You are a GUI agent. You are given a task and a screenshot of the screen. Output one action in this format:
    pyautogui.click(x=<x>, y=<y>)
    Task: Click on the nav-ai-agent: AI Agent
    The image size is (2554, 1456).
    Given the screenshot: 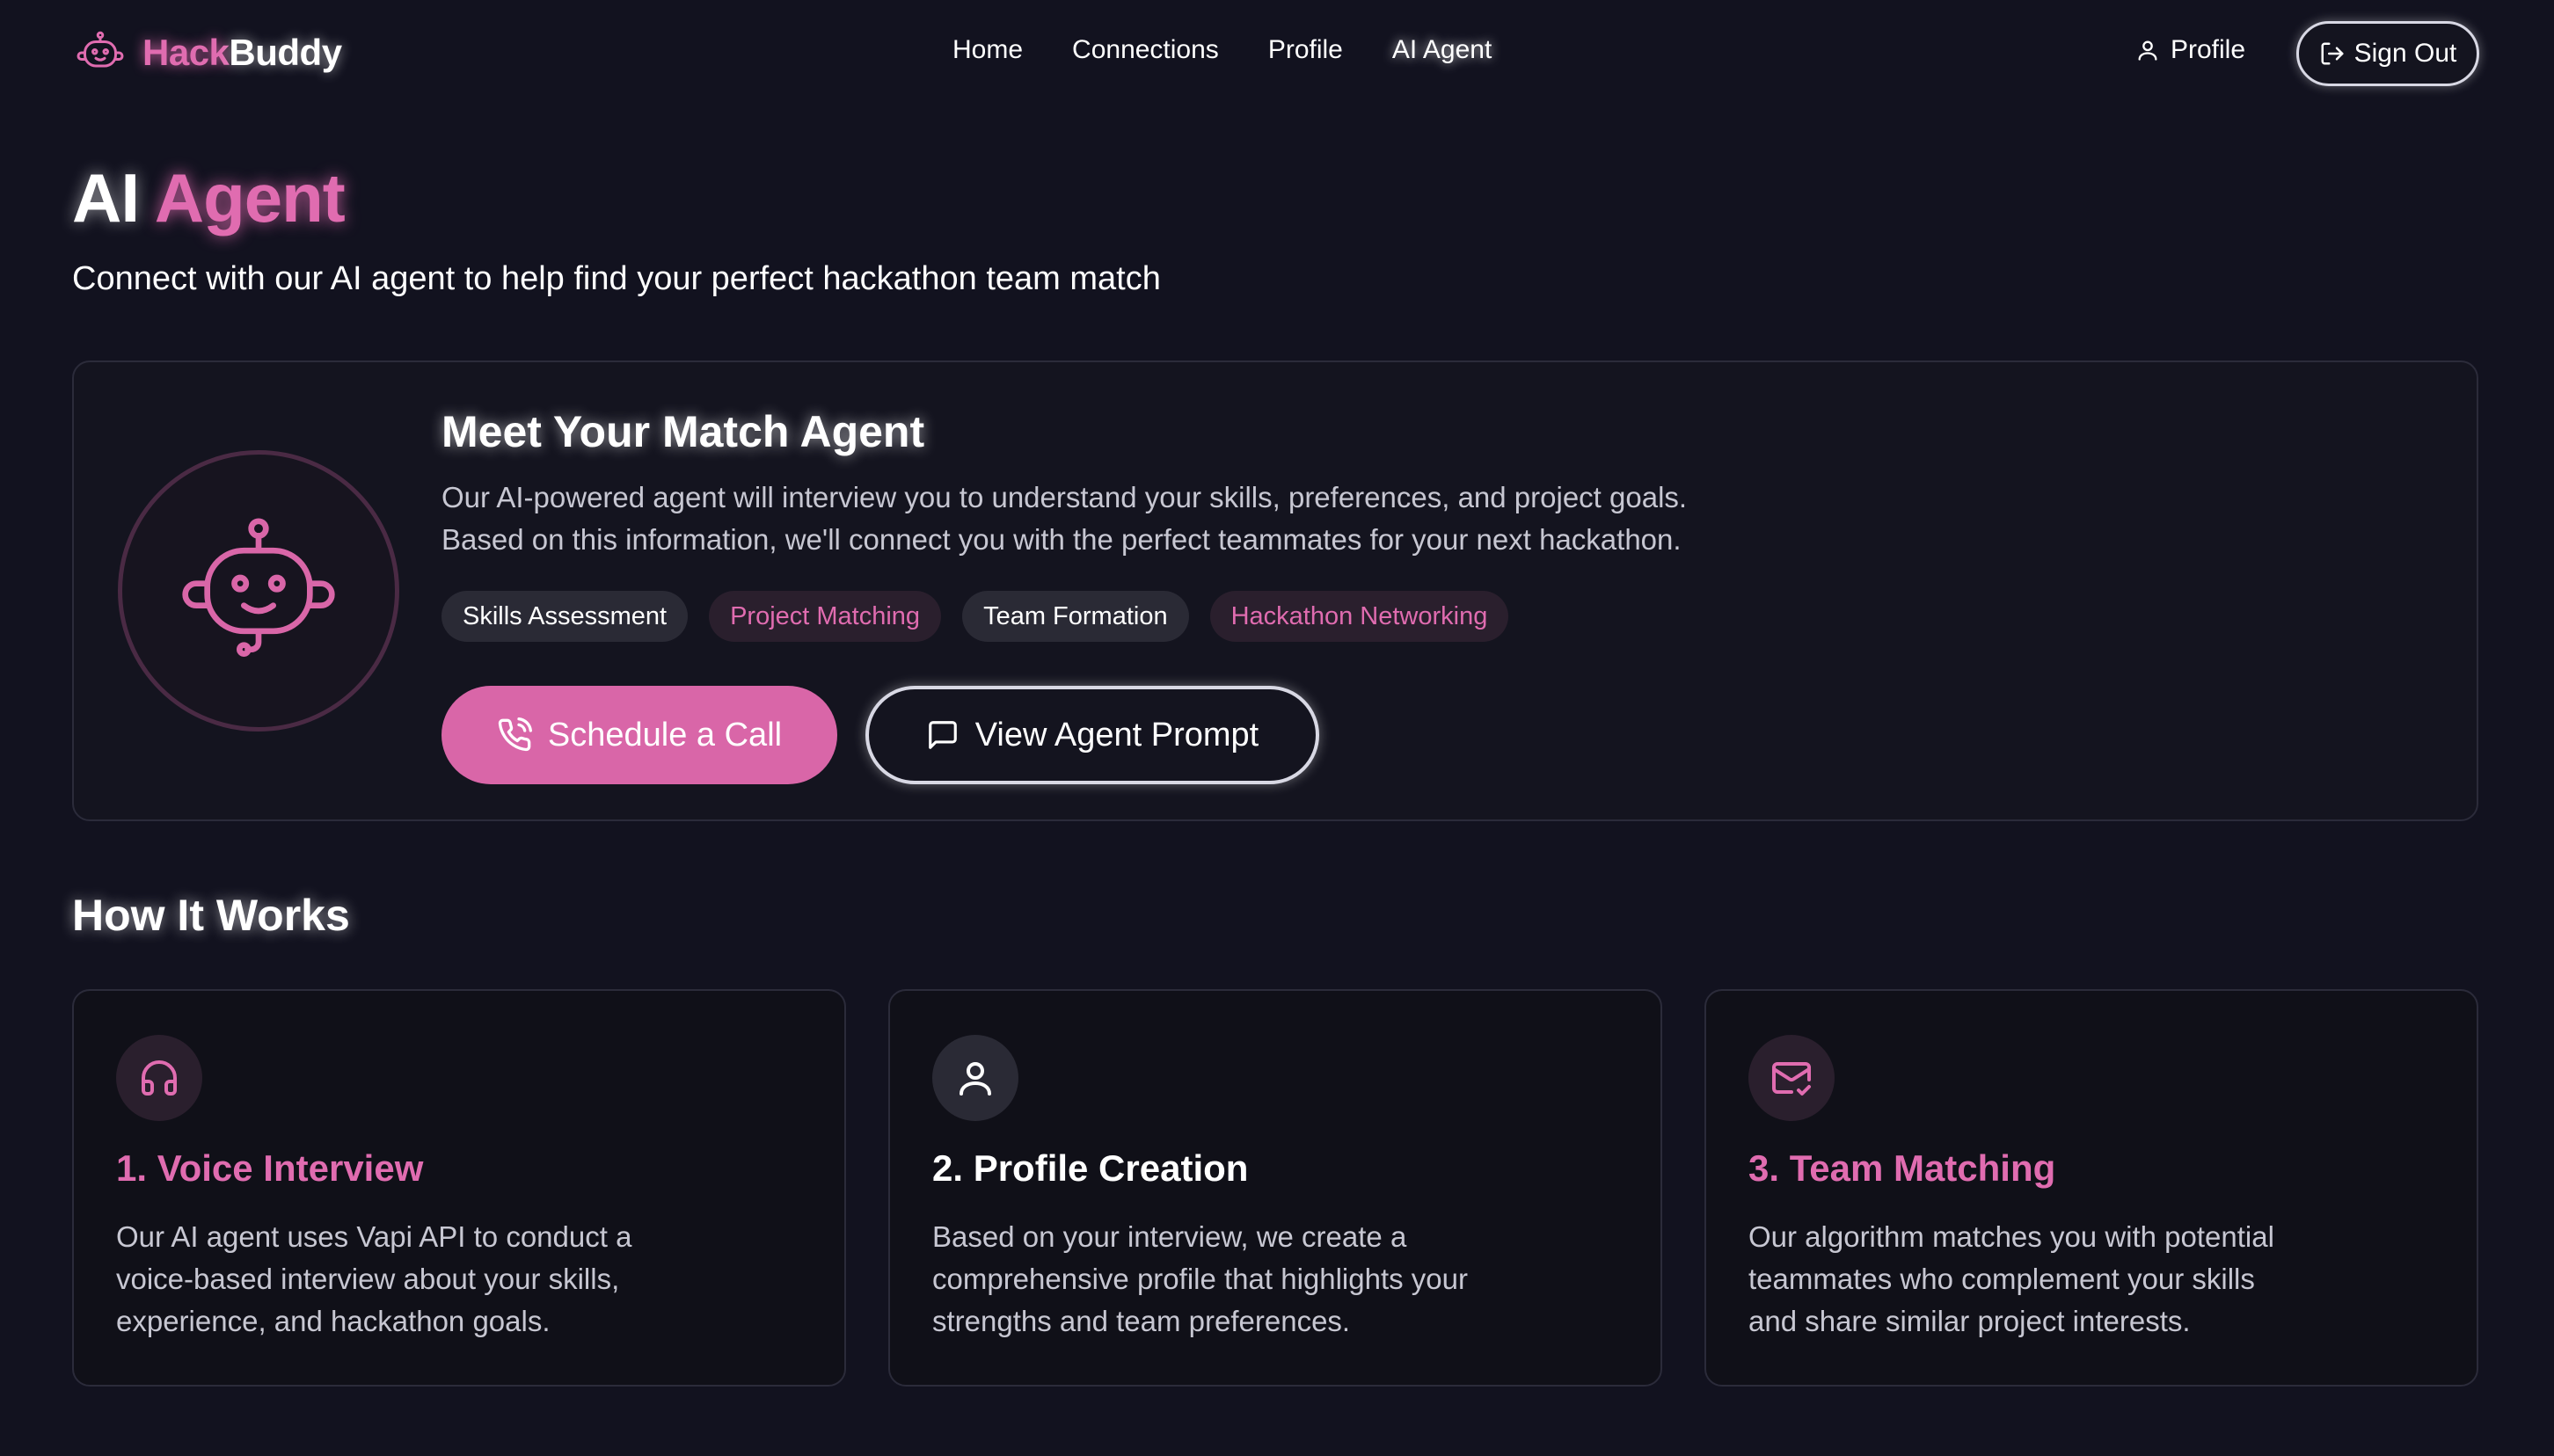 What is the action you would take?
    pyautogui.click(x=1442, y=50)
    